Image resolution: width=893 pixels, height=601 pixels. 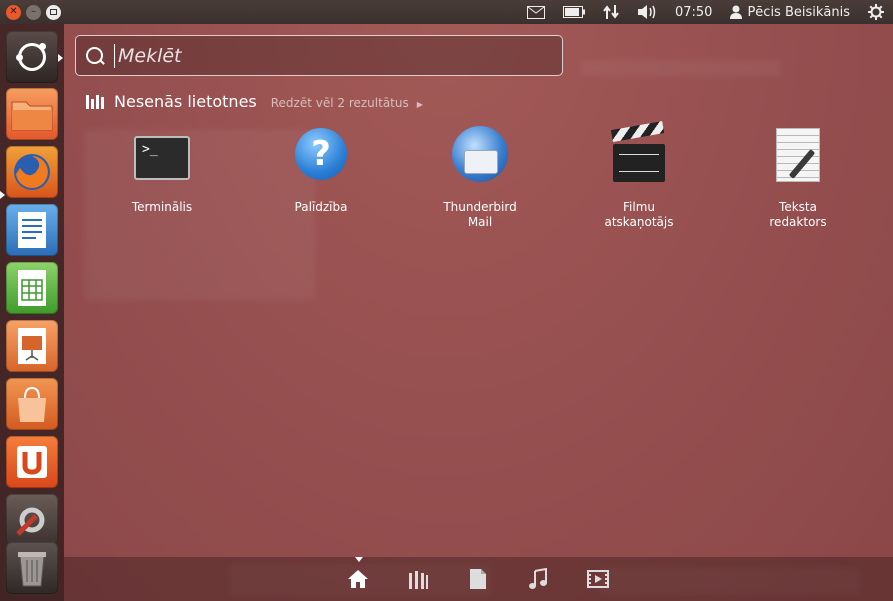 What do you see at coordinates (359, 559) in the screenshot?
I see `active-lens-indicator-icon` at bounding box center [359, 559].